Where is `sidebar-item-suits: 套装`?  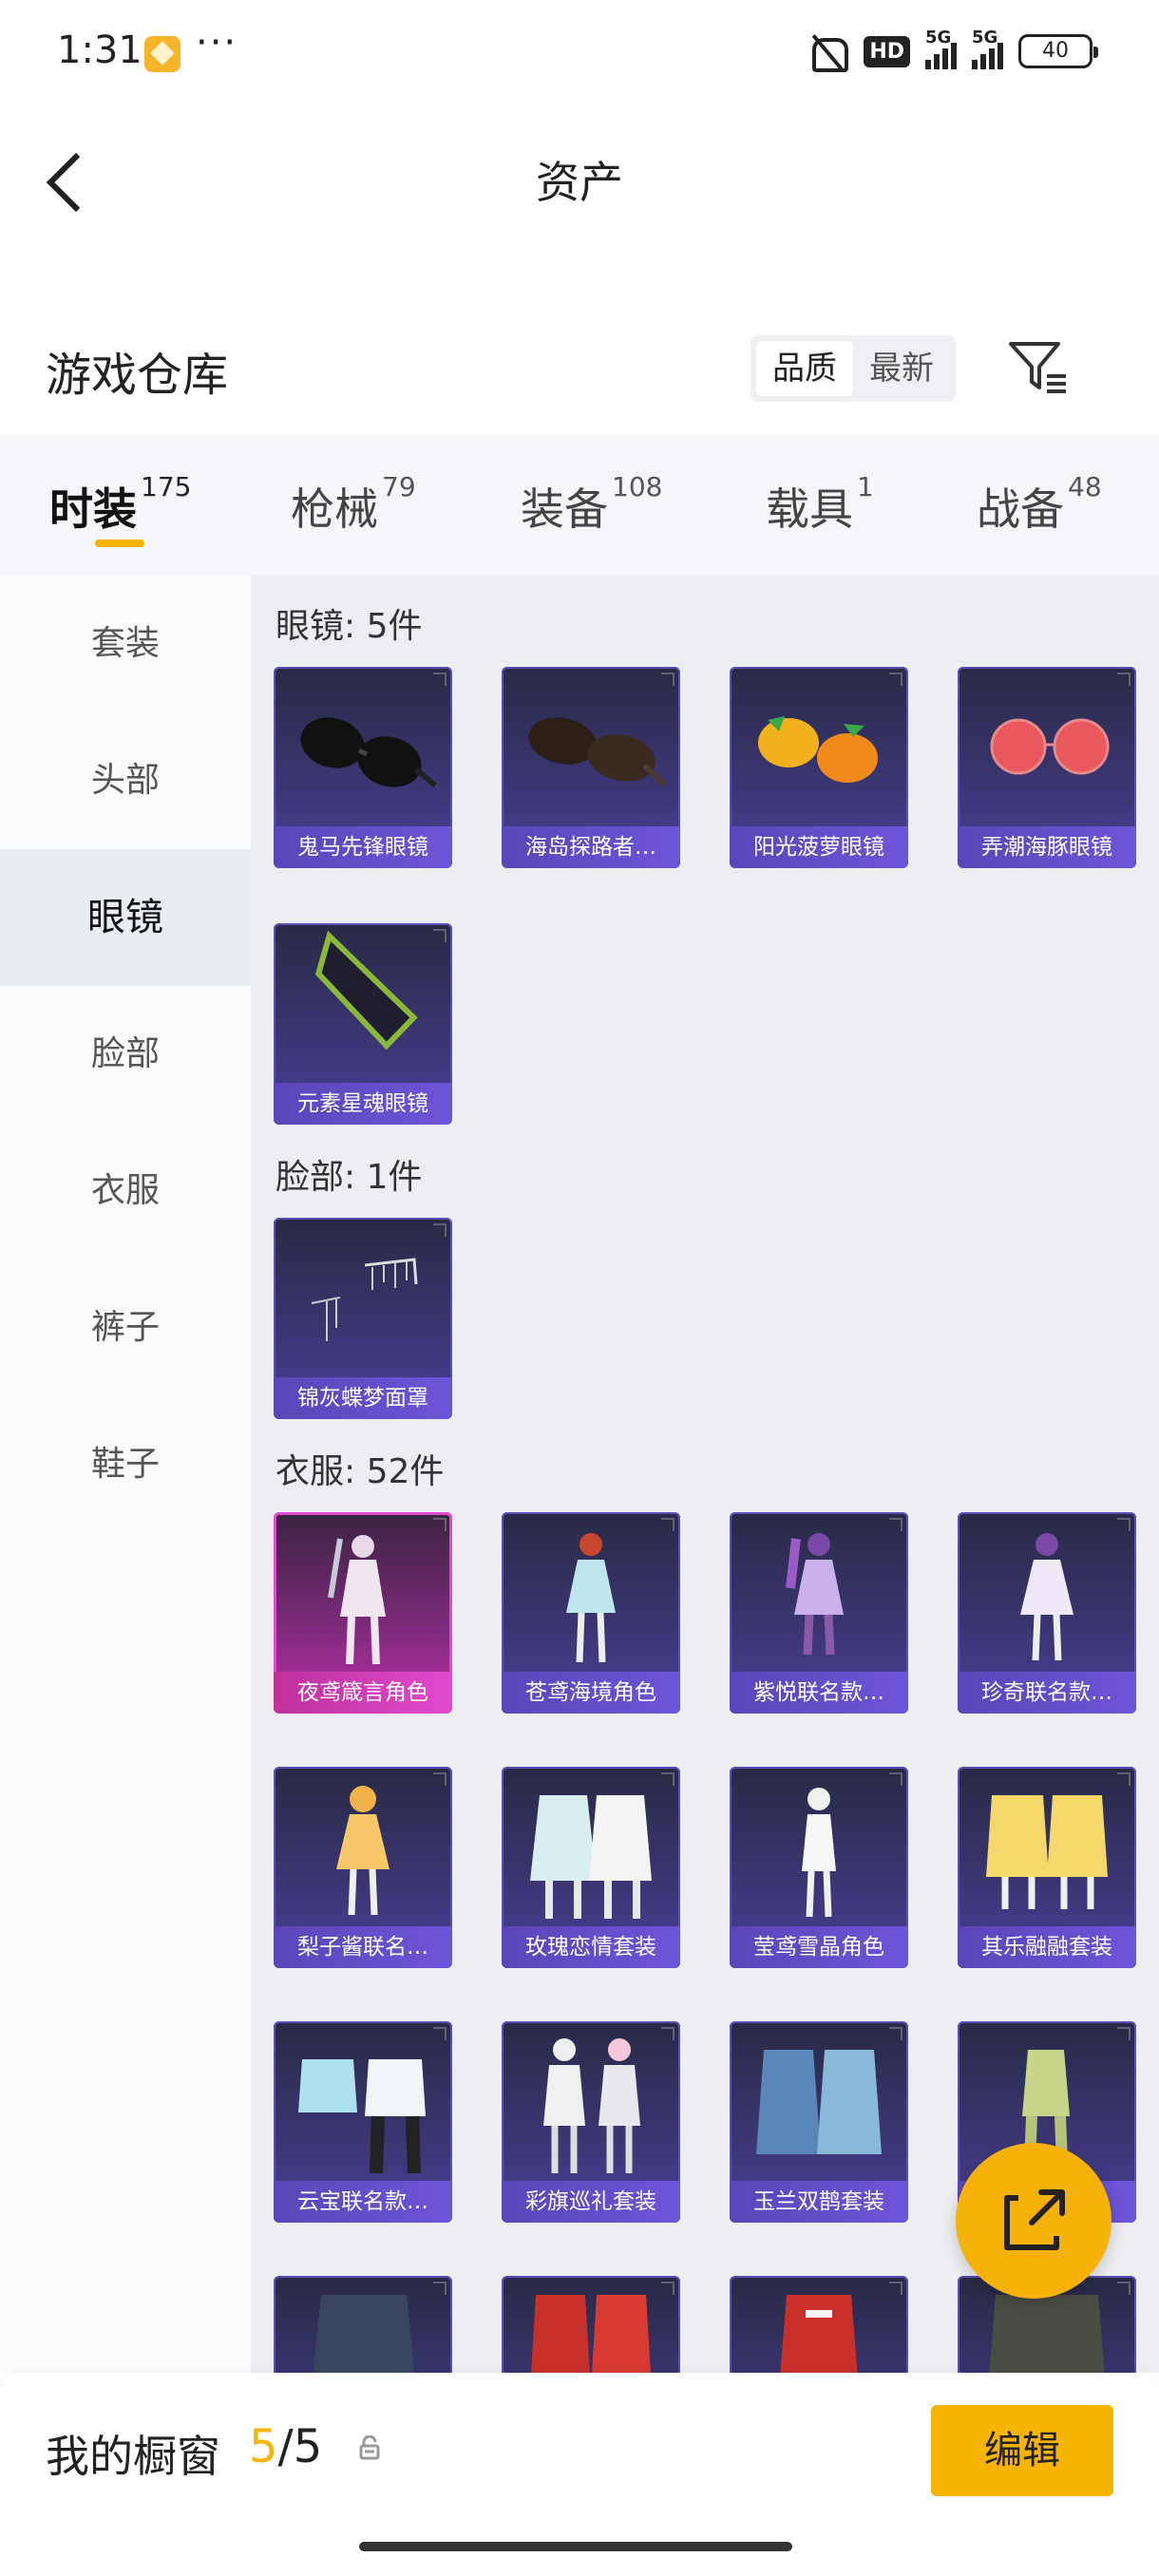
sidebar-item-suits: 套装 is located at coordinates (125, 644).